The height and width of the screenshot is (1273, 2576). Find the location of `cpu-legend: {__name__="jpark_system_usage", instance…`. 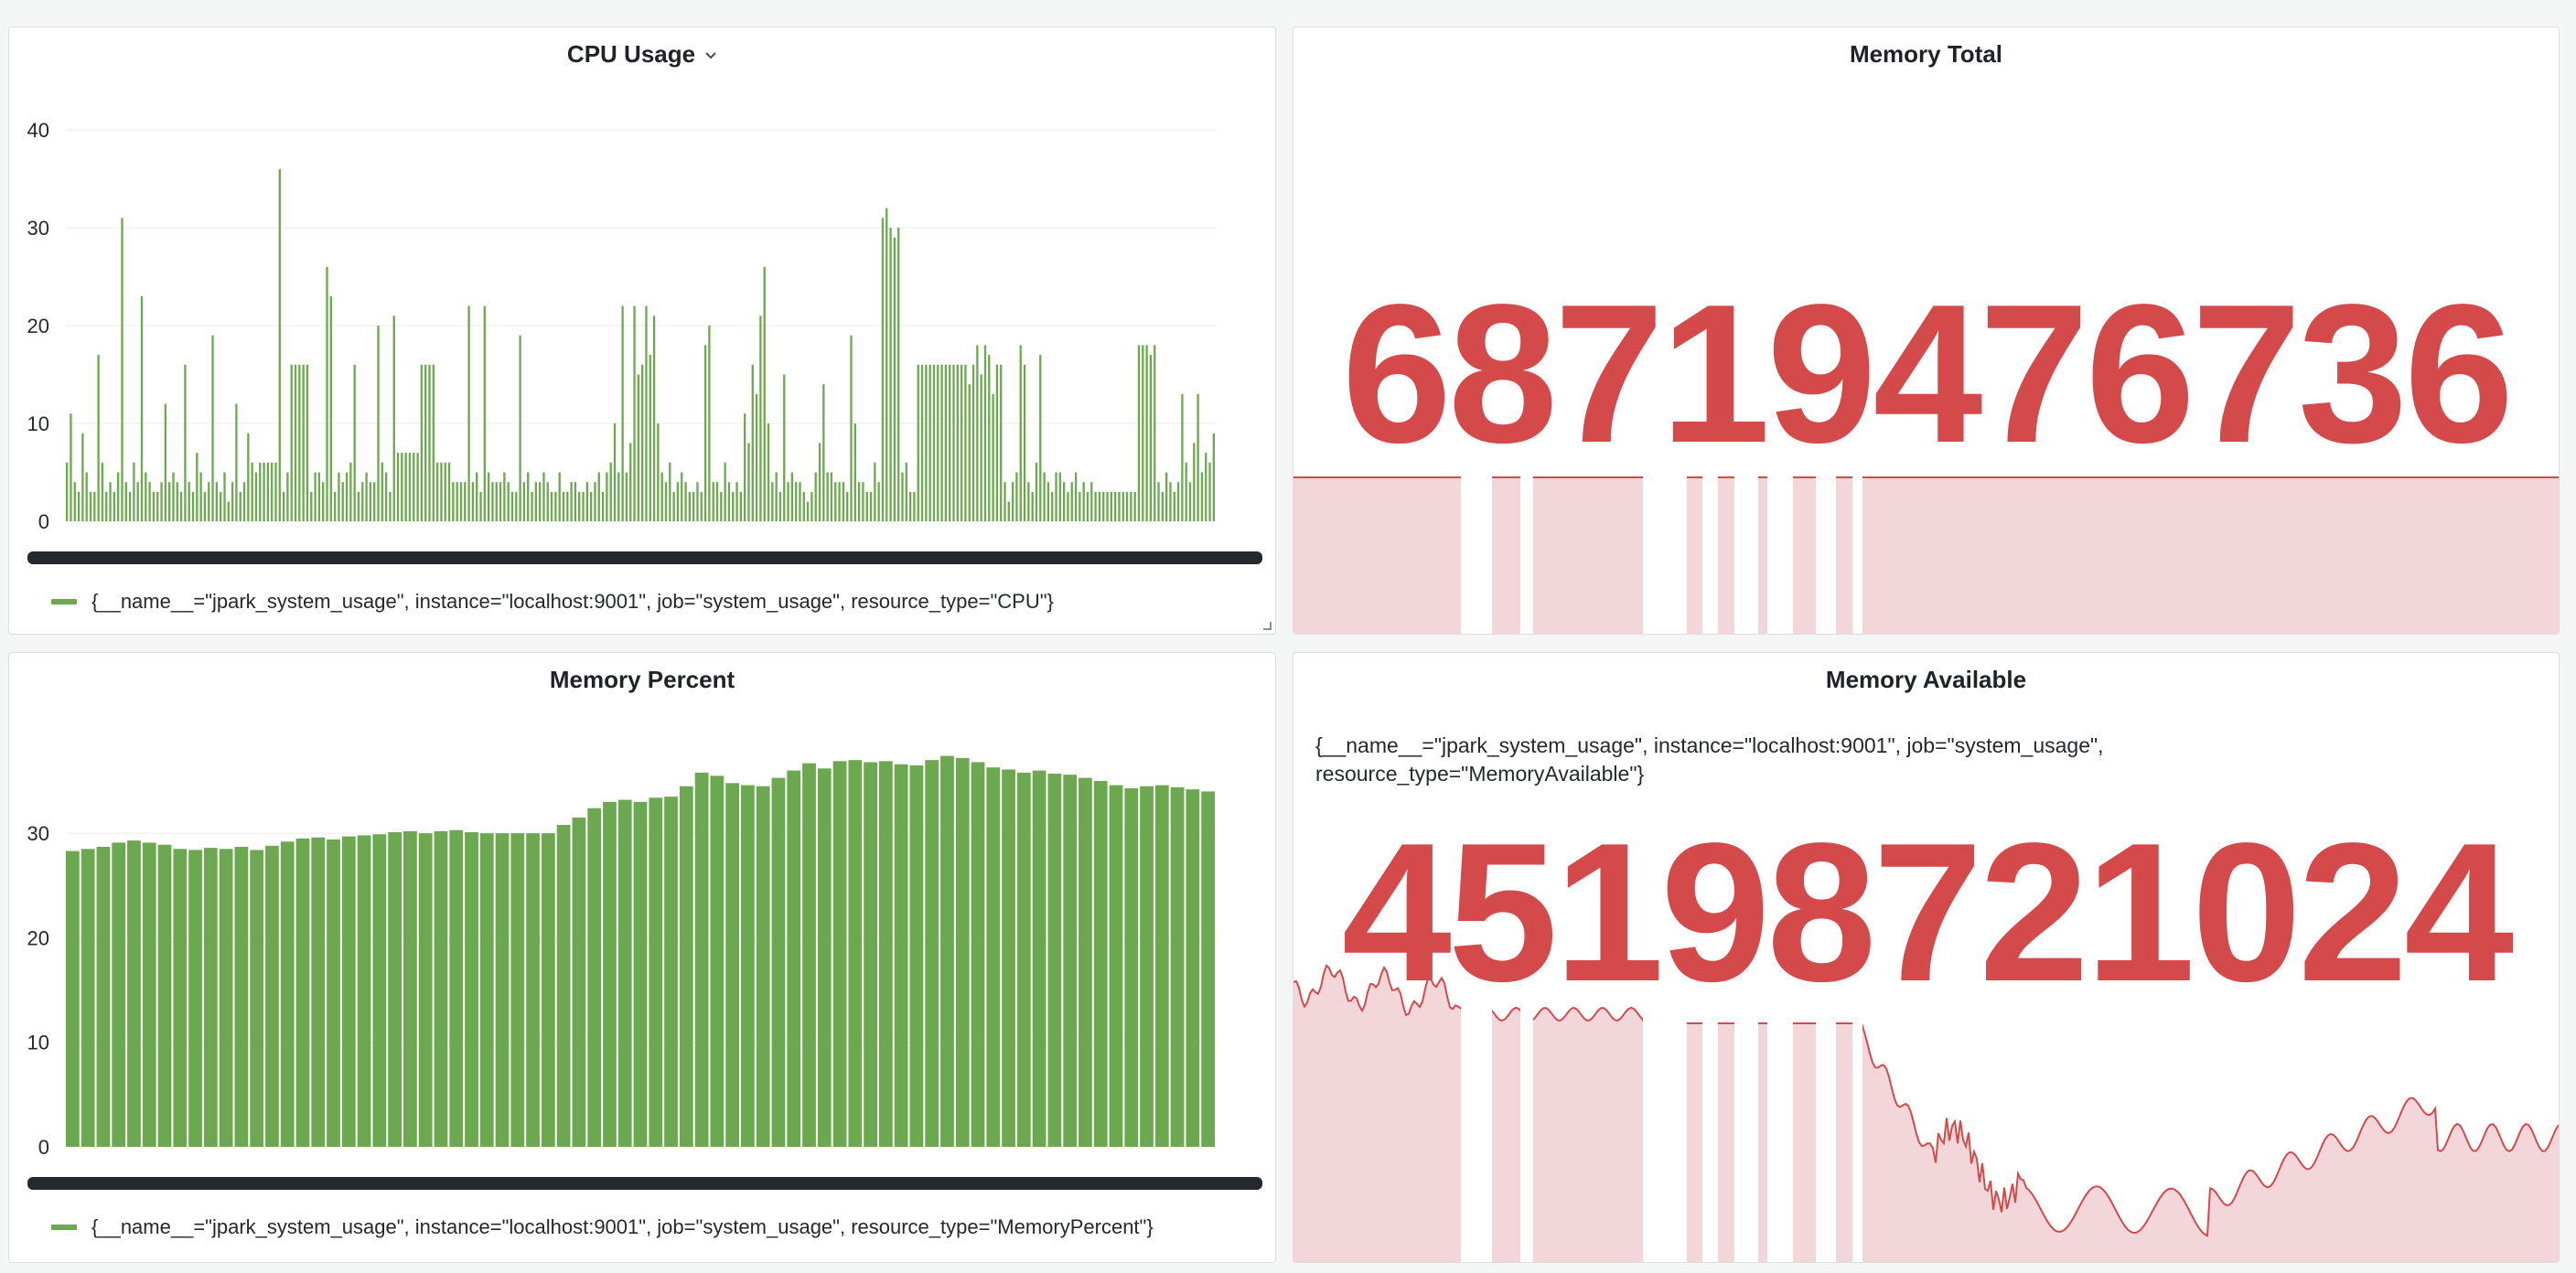

cpu-legend: {__name__="jpark_system_usage", instance… is located at coordinates (553, 602).